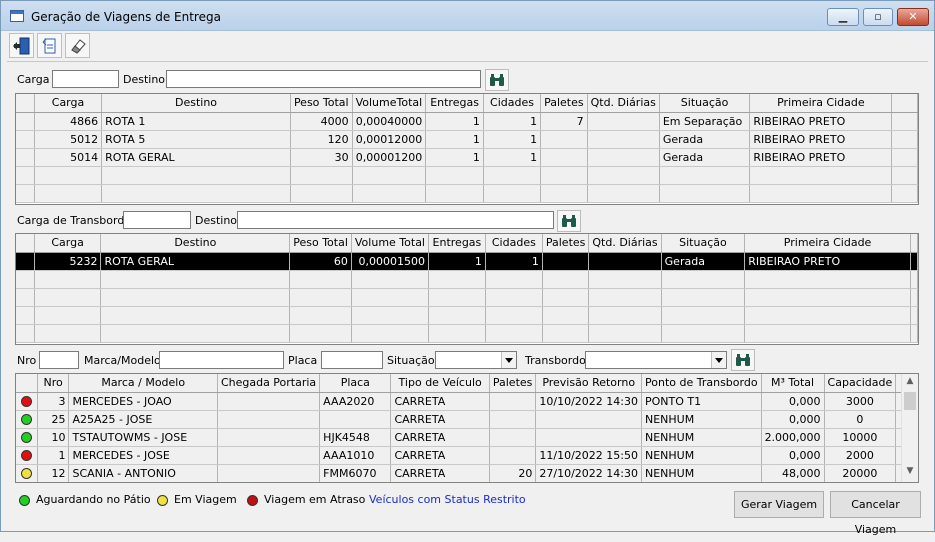  What do you see at coordinates (143, 383) in the screenshot?
I see `column-header: Marca / Modelo` at bounding box center [143, 383].